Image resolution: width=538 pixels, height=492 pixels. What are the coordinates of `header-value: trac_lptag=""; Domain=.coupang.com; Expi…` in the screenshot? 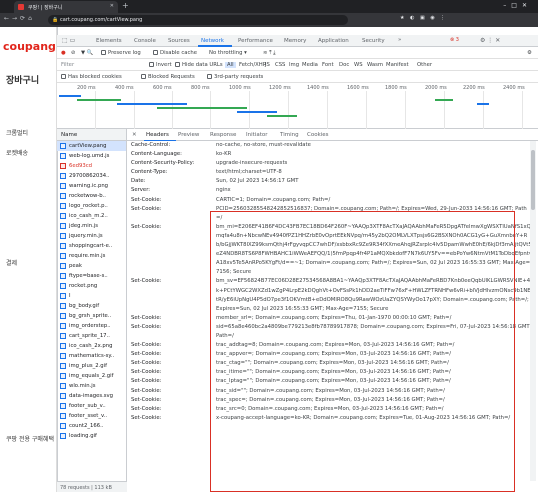 It's located at (333, 381).